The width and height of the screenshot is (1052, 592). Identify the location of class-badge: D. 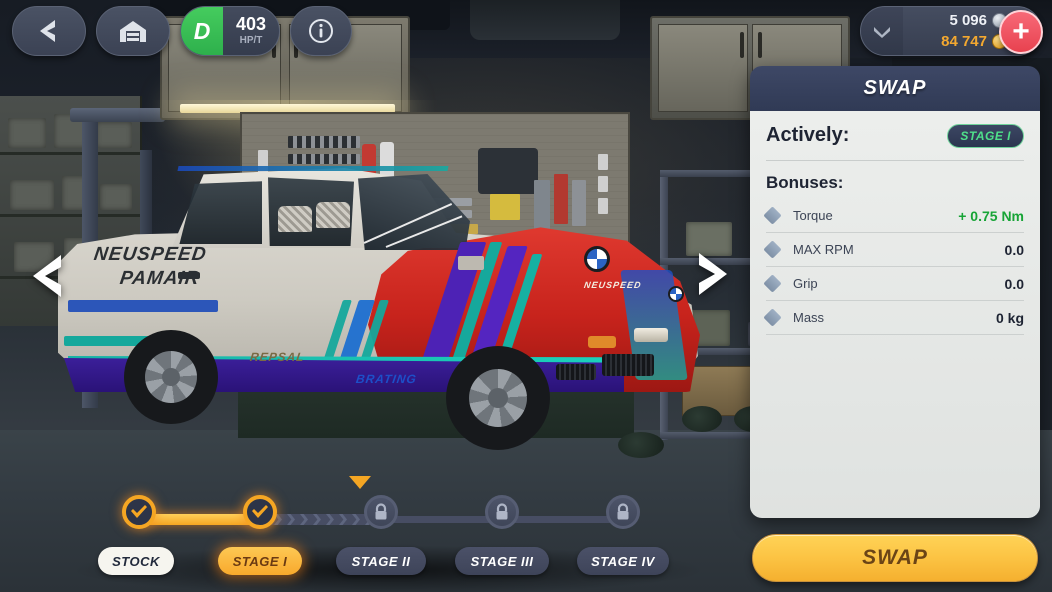
(202, 31).